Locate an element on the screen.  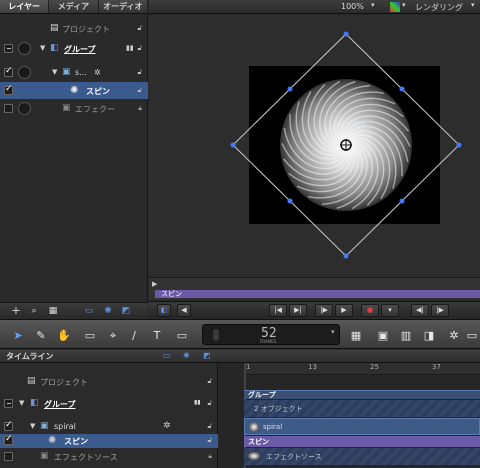
hand-icon: ✋ is located at coordinates (64, 336).